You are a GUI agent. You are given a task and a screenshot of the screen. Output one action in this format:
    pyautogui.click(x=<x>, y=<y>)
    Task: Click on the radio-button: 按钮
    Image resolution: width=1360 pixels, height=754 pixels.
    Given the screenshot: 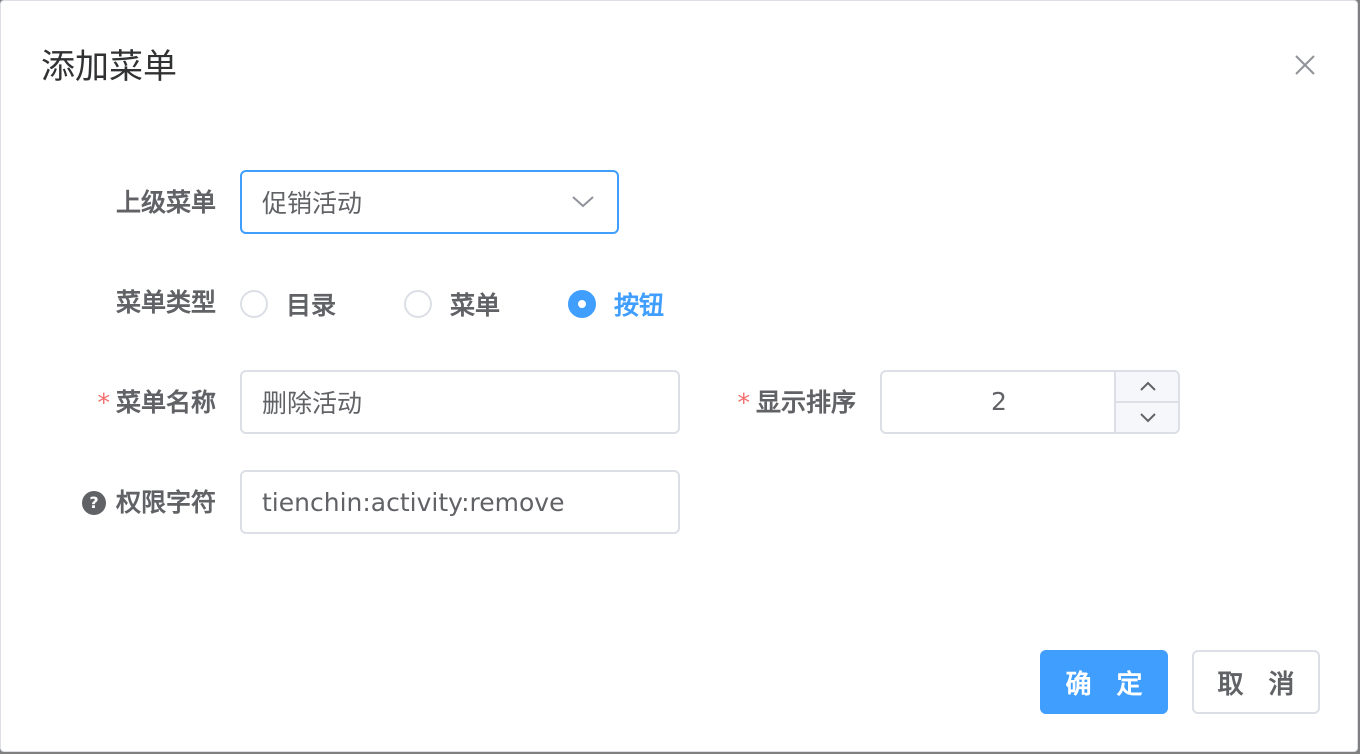 What is the action you would take?
    pyautogui.click(x=616, y=304)
    